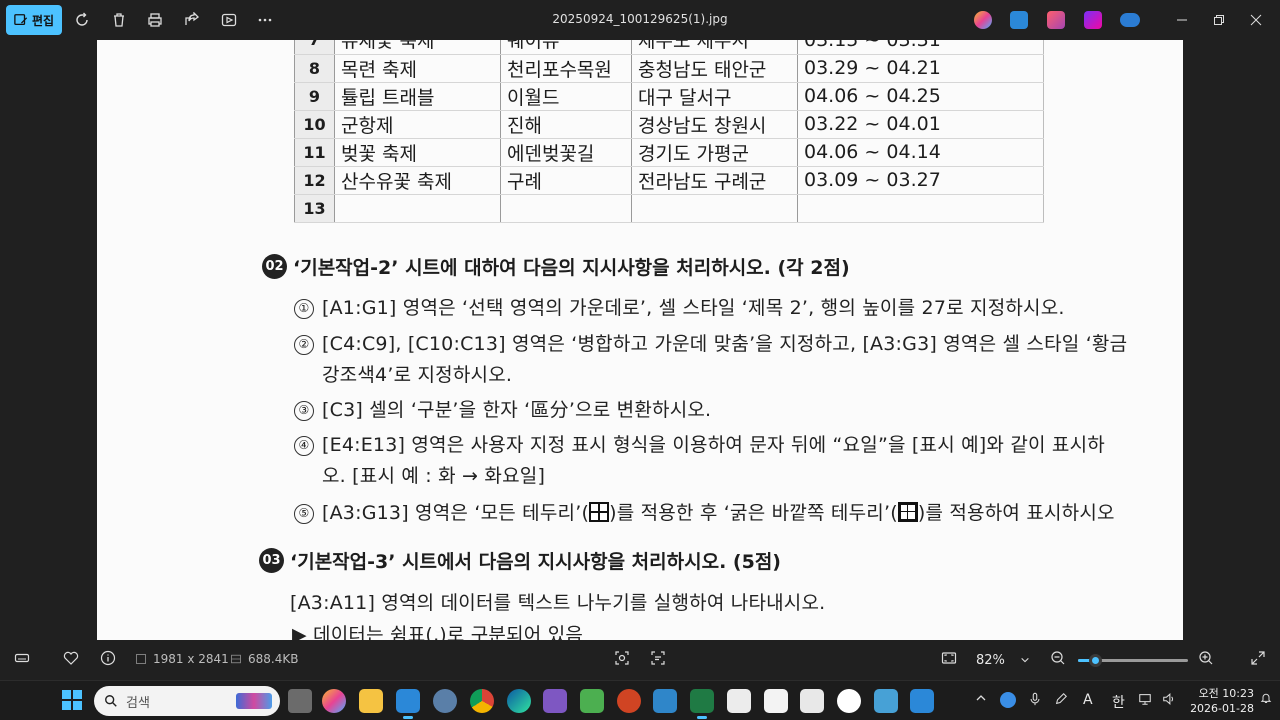 This screenshot has height=720, width=1280. Describe the element at coordinates (558, 603) in the screenshot. I see `section-3-instruction: [A3:A11] 영역의 데이터를 텍스트 나누기를 실행하여 나타내시오.` at that location.